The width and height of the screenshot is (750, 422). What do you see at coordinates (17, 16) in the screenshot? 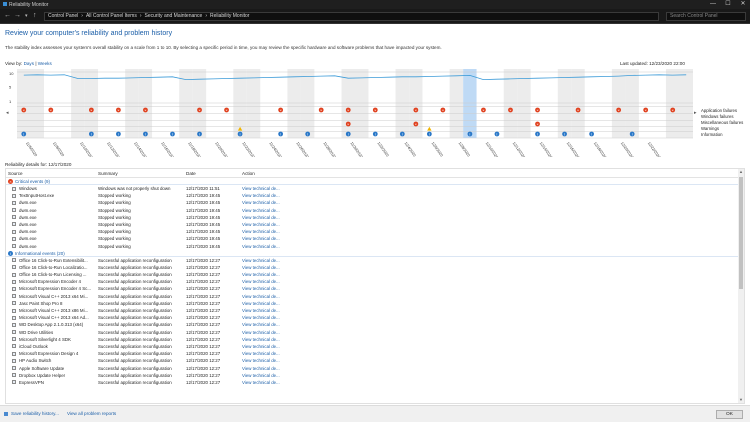
I see `forward-arrow-icon: →` at bounding box center [17, 16].